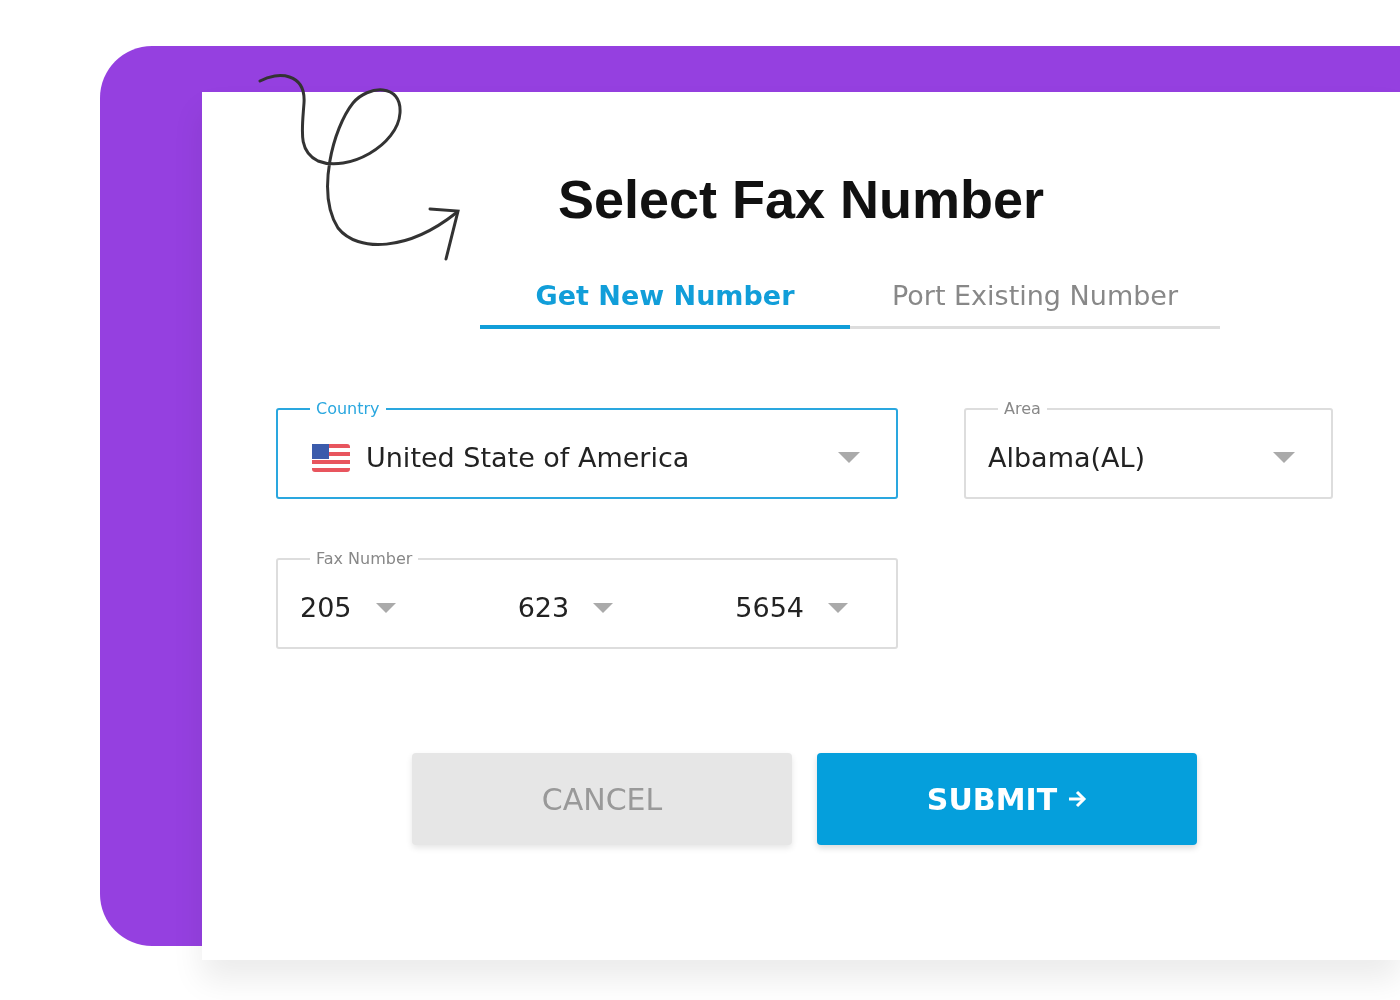 The width and height of the screenshot is (1400, 1000). What do you see at coordinates (364, 558) in the screenshot?
I see `field-label: Fax Number` at bounding box center [364, 558].